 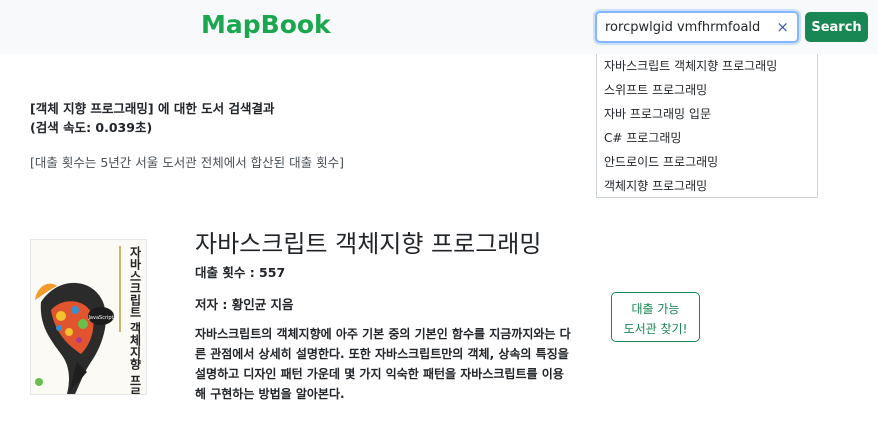 I want to click on result-query-label: [객체 지향 프로그래밍] 에 대한 도서 검색결과, so click(x=152, y=108).